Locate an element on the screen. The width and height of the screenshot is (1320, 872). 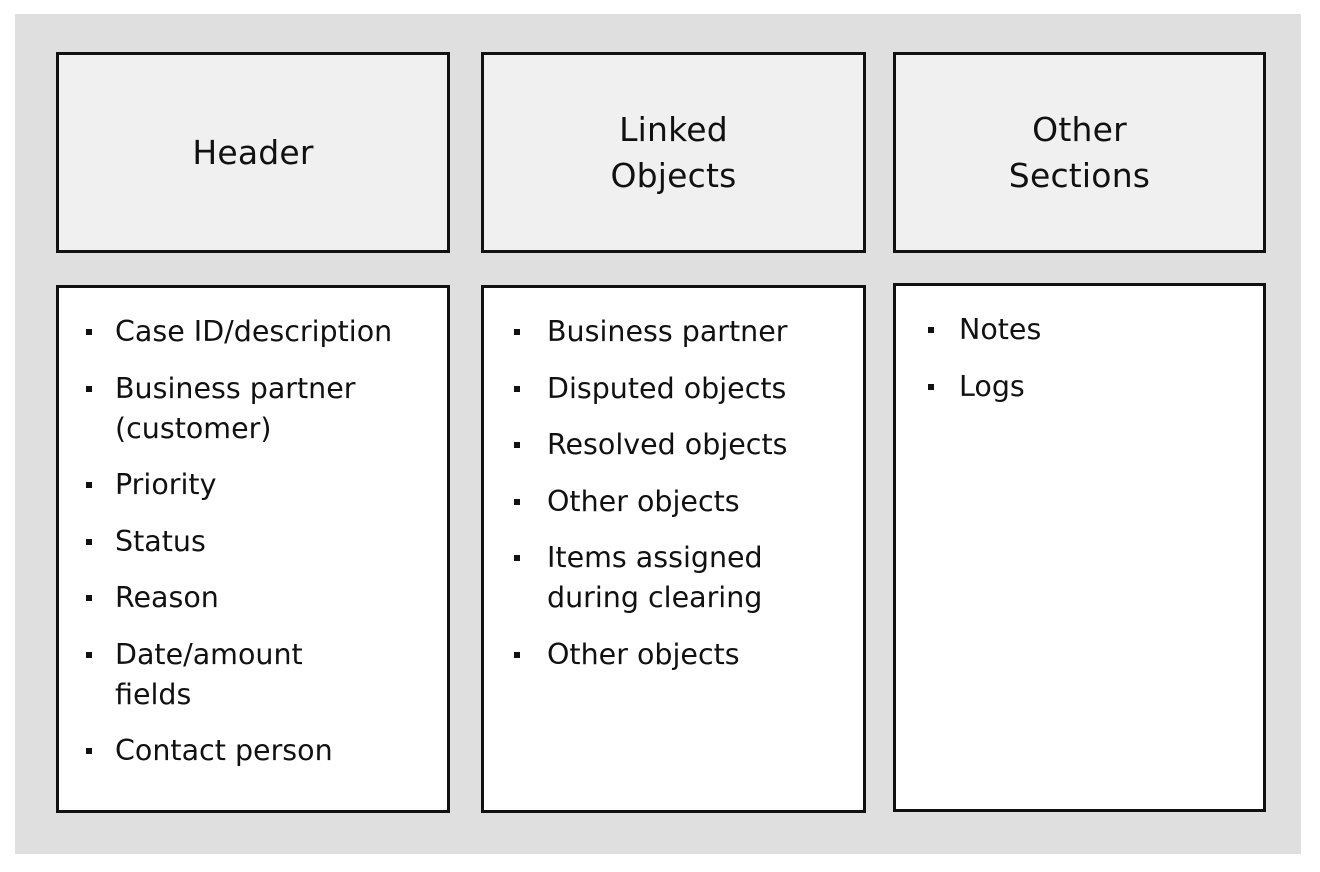
list-item: Contact person is located at coordinates (253, 751).